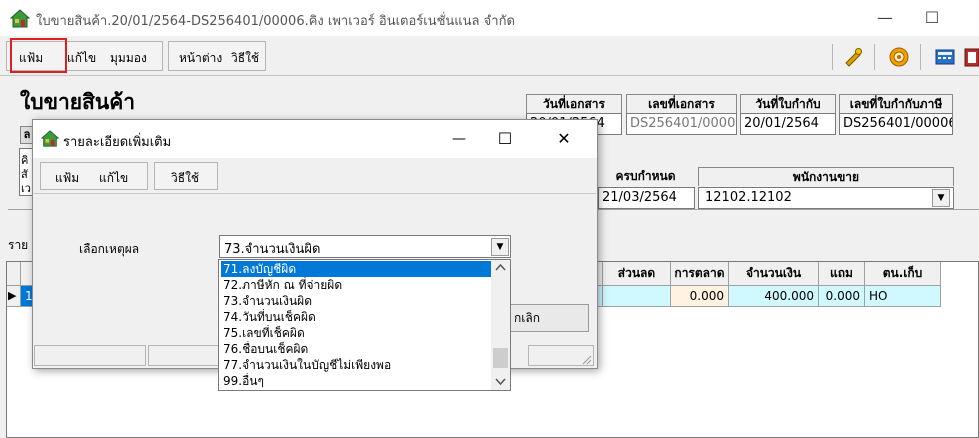 The width and height of the screenshot is (979, 438). What do you see at coordinates (826, 176) in the screenshot?
I see `salesperson-label: พนักงานขาย` at bounding box center [826, 176].